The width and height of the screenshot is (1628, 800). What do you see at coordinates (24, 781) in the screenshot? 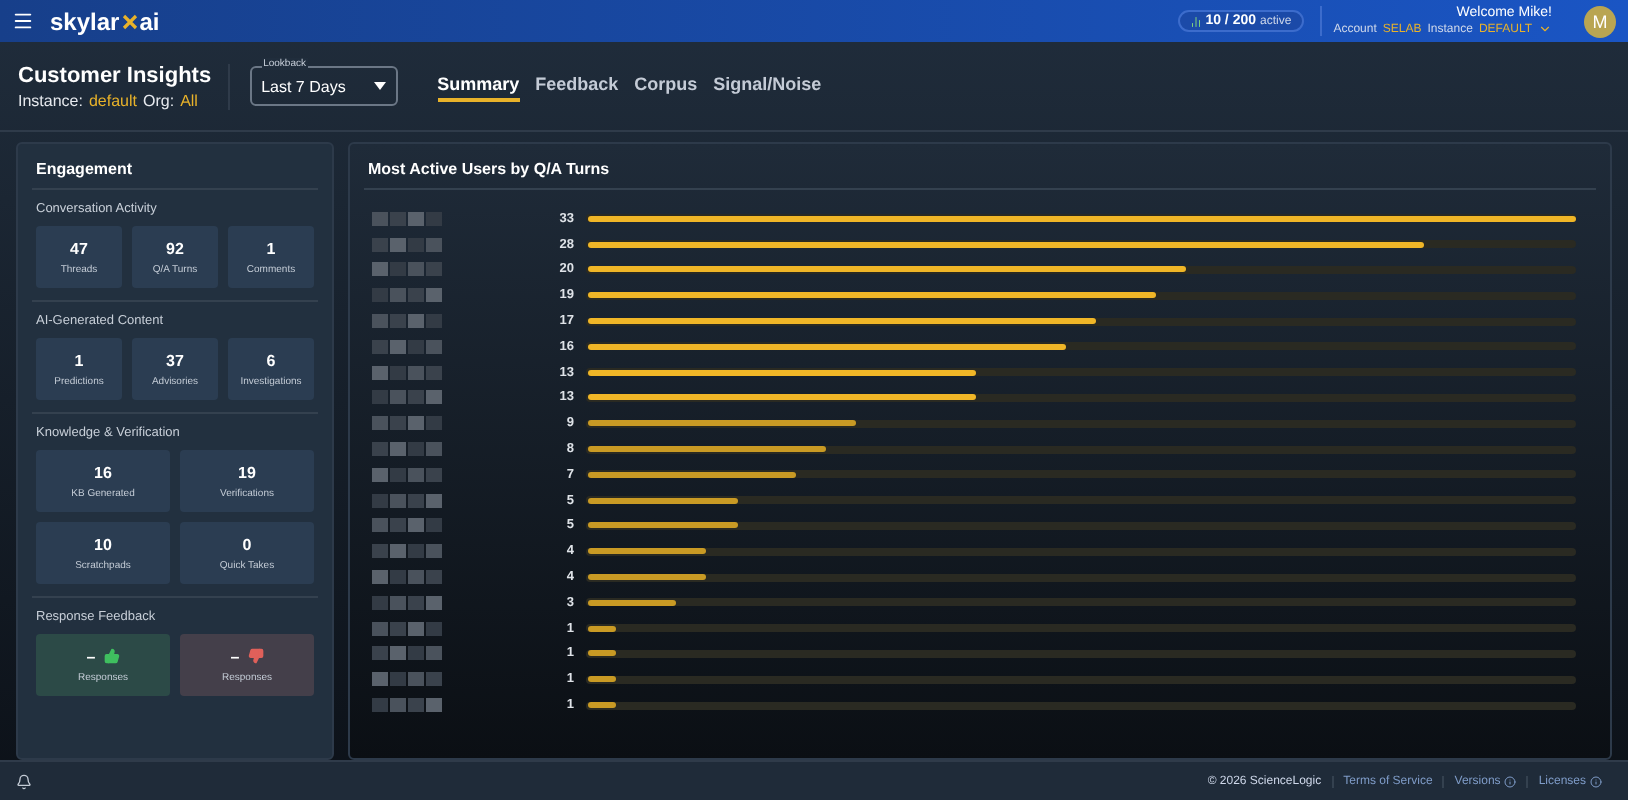
I see `bell-icon` at bounding box center [24, 781].